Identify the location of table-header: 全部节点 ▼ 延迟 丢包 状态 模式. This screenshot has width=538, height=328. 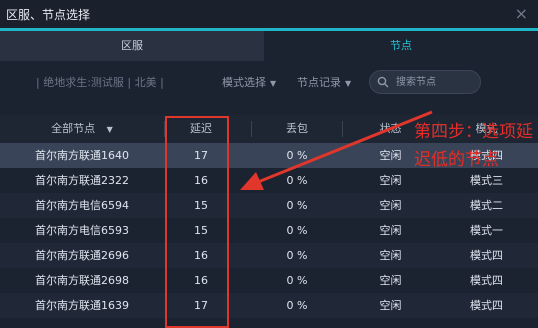
(269, 129).